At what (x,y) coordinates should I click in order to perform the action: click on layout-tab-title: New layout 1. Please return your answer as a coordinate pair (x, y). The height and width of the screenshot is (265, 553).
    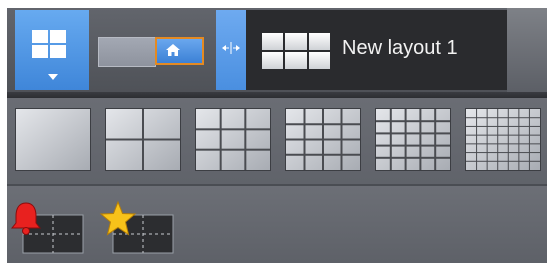
    Looking at the image, I should click on (400, 48).